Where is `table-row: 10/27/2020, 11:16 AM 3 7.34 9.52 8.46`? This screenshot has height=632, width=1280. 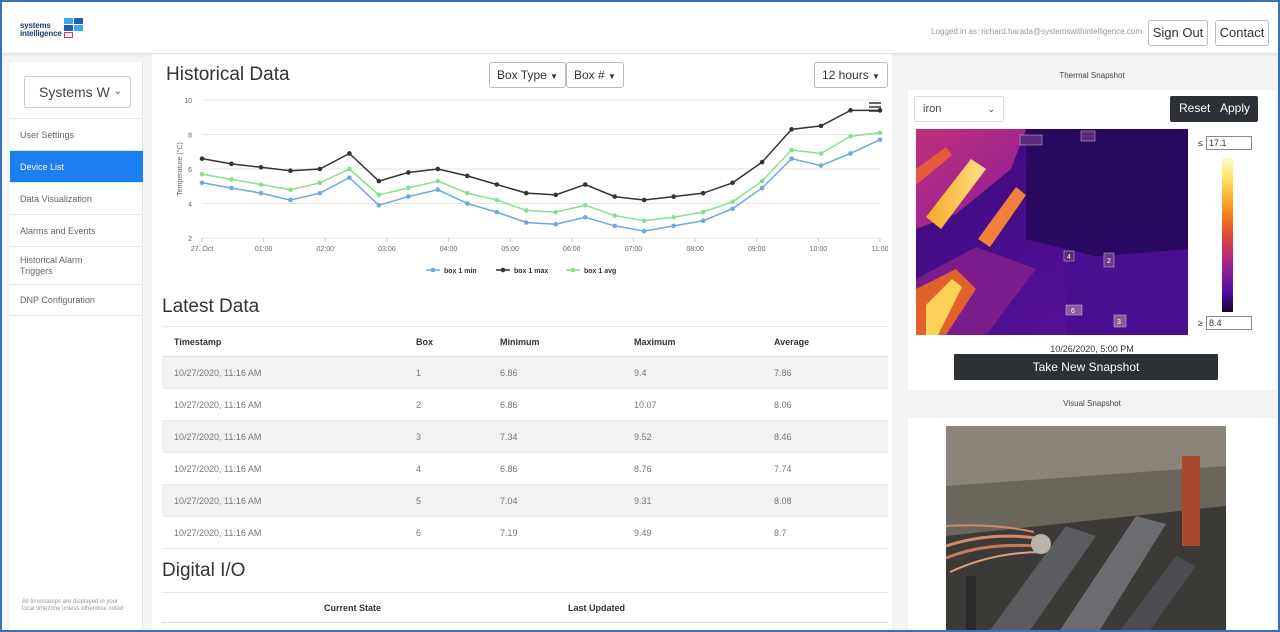
table-row: 10/27/2020, 11:16 AM 3 7.34 9.52 8.46 is located at coordinates (525, 436).